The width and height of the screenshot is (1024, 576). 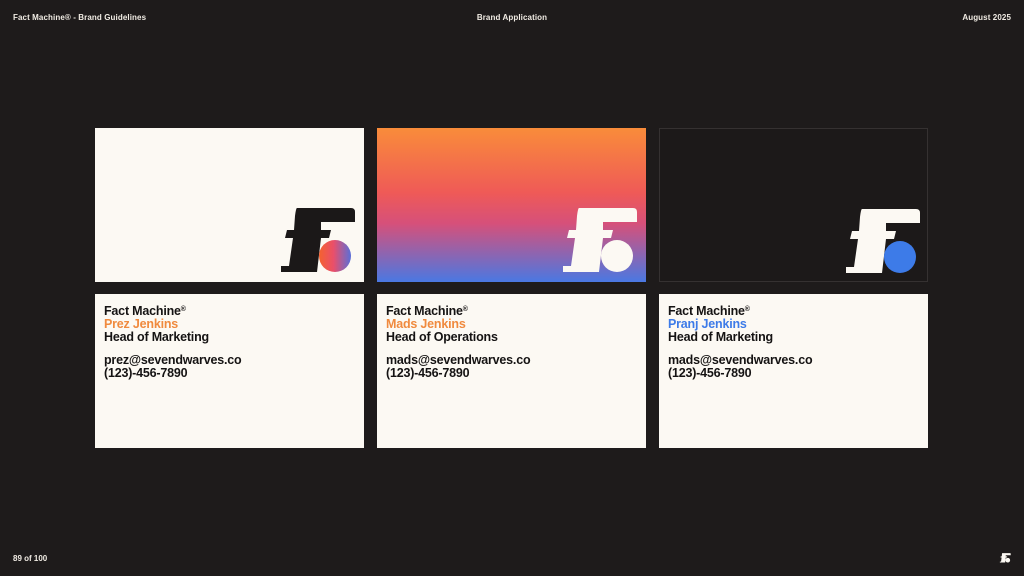 I want to click on header-date: August 2025, so click(x=986, y=17).